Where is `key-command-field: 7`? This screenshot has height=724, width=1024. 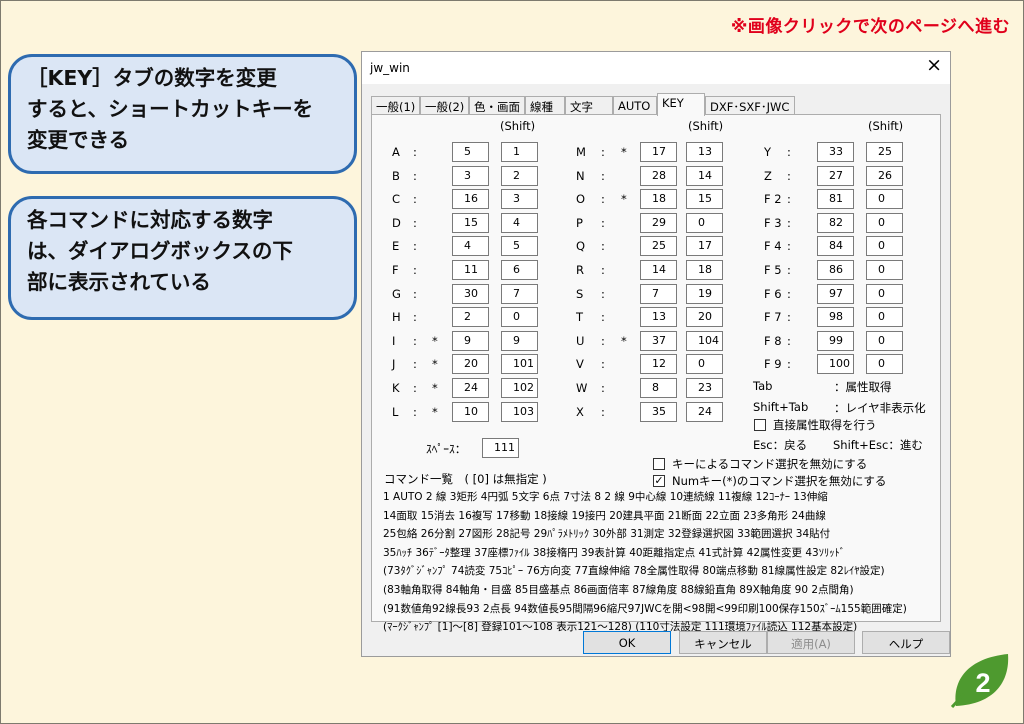
key-command-field: 7 is located at coordinates (658, 293).